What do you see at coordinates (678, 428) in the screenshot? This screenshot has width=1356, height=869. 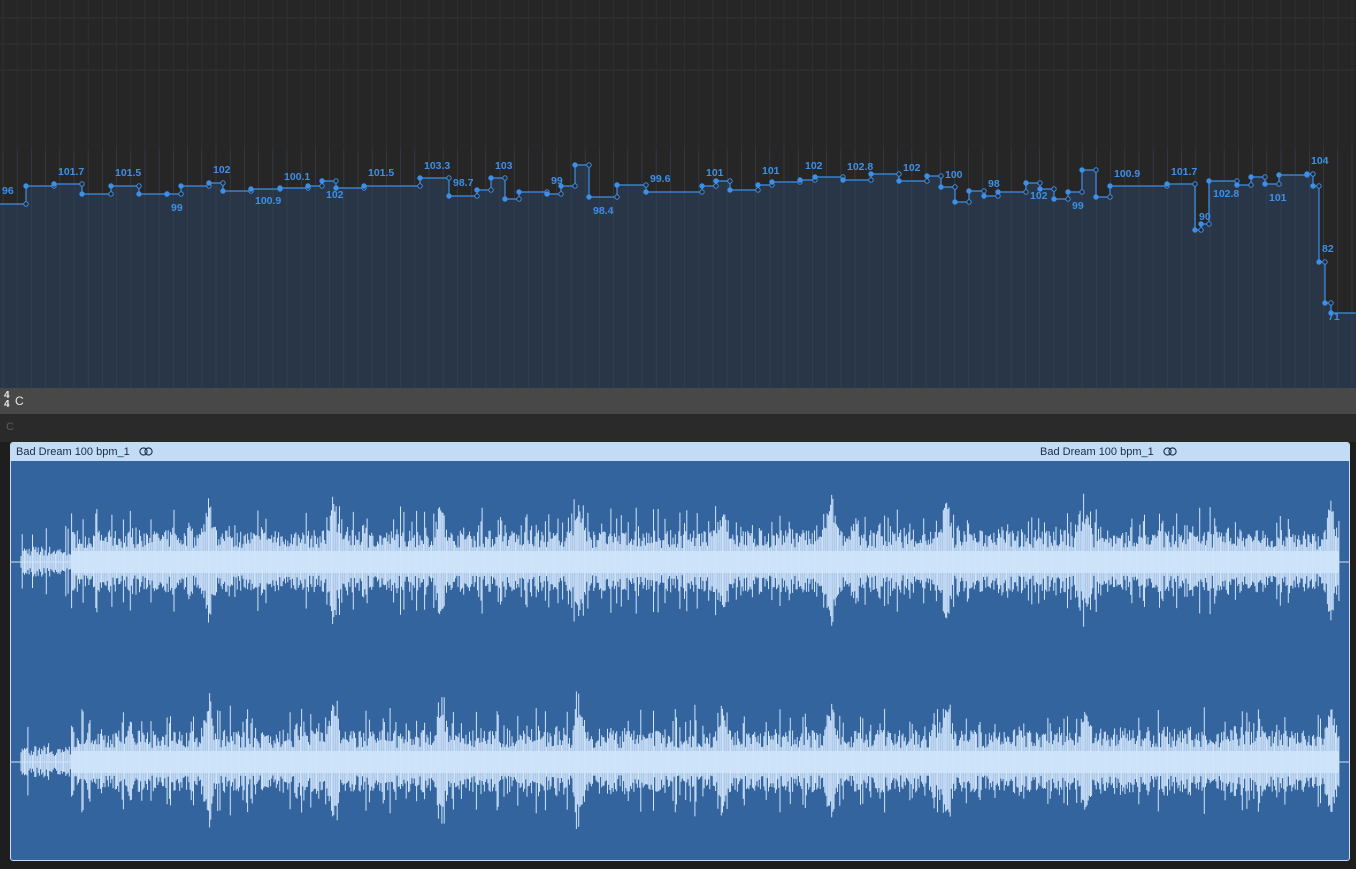 I see `chord-track` at bounding box center [678, 428].